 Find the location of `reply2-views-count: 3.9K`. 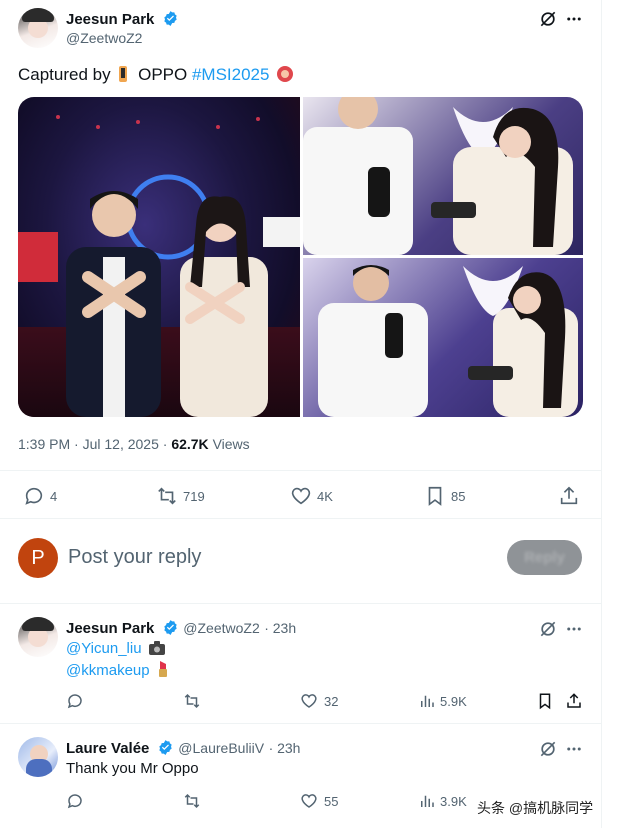

reply2-views-count: 3.9K is located at coordinates (453, 801).